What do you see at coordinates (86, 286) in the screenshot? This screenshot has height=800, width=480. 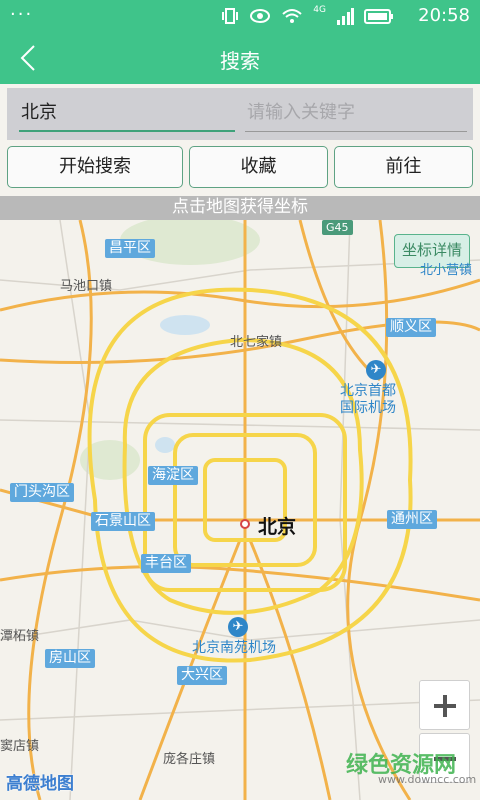 I see `town-label: 马池口镇` at bounding box center [86, 286].